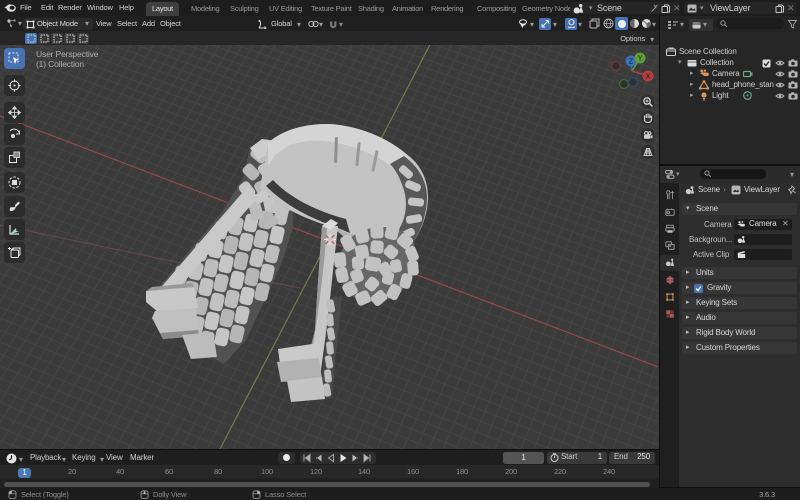  Describe the element at coordinates (648, 76) in the screenshot. I see `svg-text: X` at that location.